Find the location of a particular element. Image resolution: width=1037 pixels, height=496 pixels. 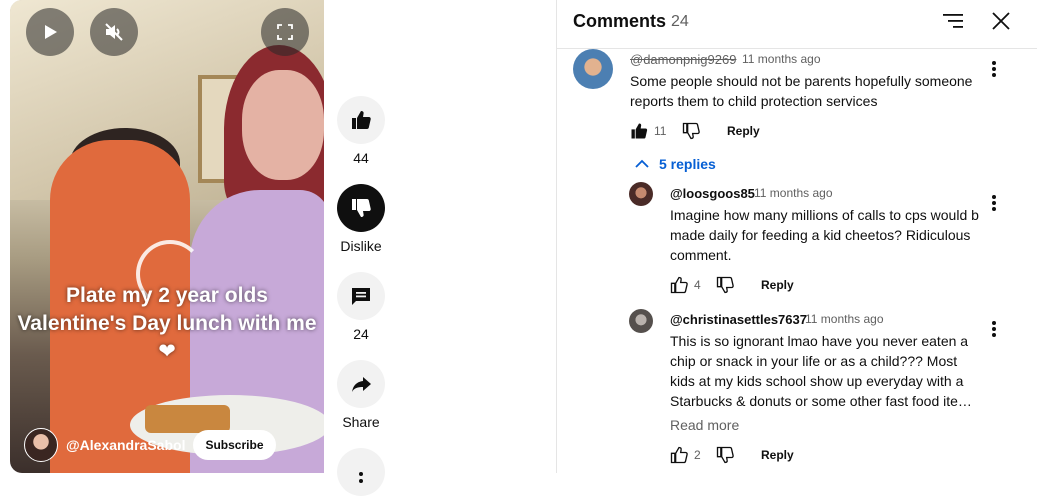

comment-author: @damonpnig9269 is located at coordinates (683, 59).